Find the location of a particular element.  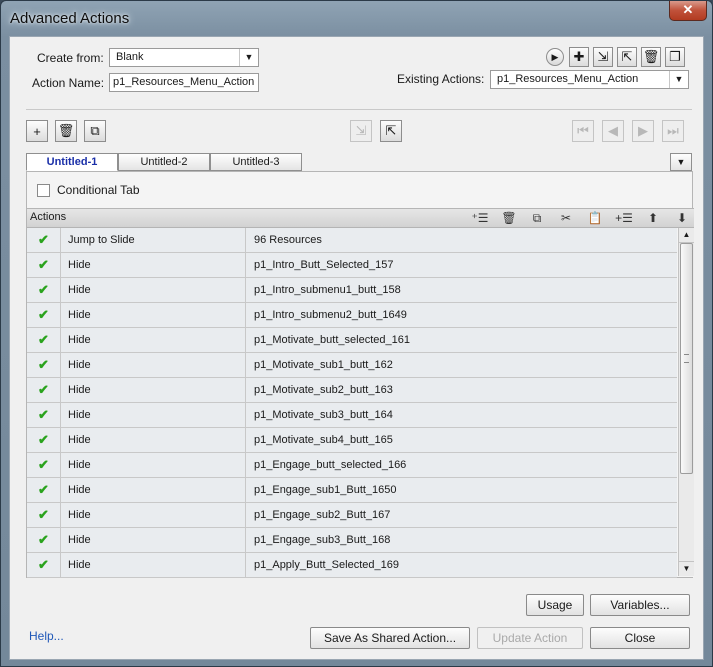

table-row: ✔ Hide p1_Engage_sub3_Butt_168 is located at coordinates (352, 540).